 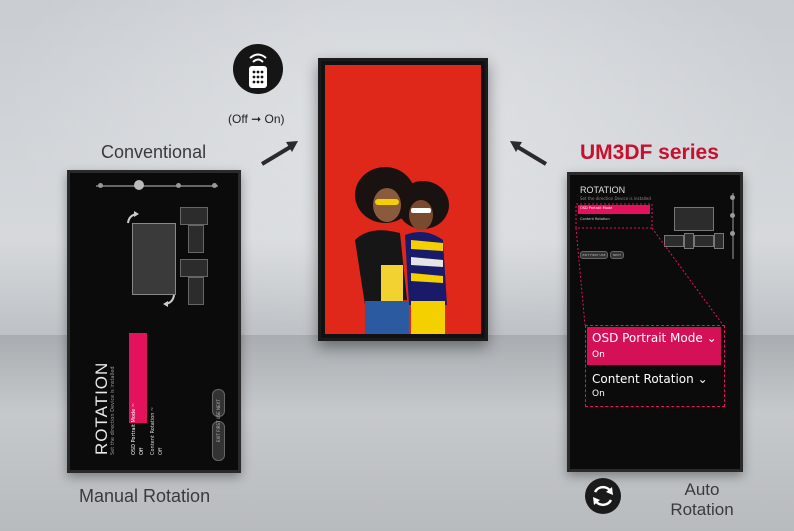 What do you see at coordinates (101, 408) in the screenshot?
I see `left-screen-title: ROTATION` at bounding box center [101, 408].